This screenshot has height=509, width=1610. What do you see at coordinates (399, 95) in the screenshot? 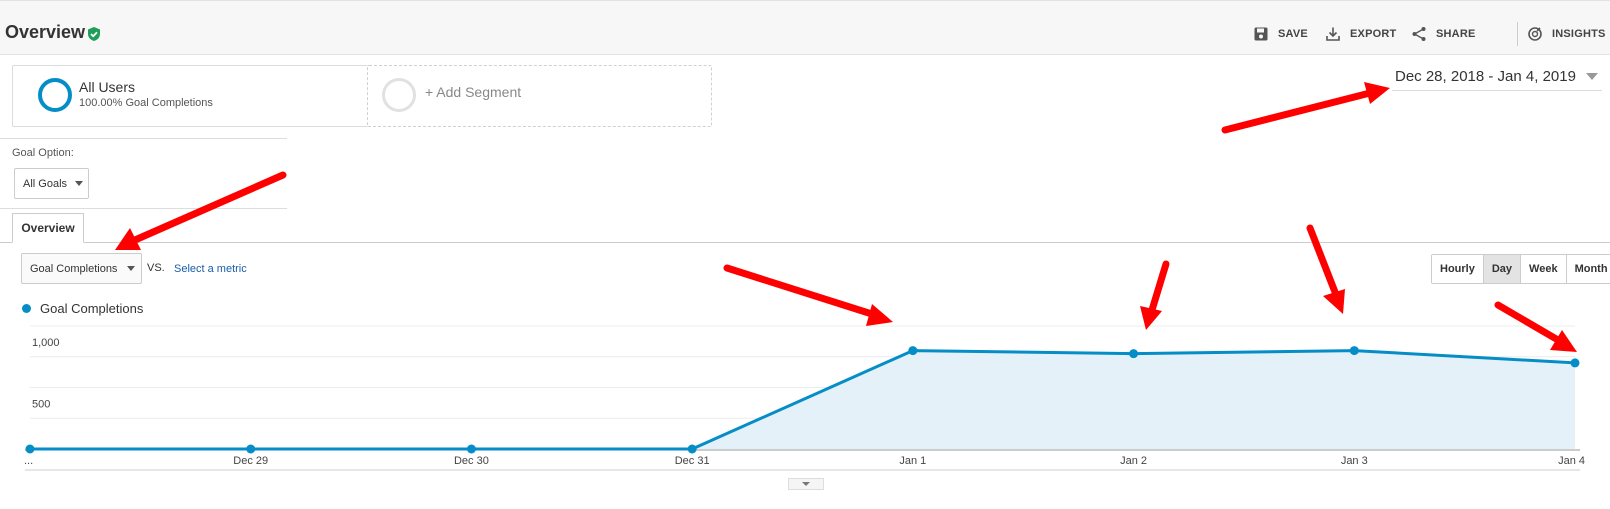
I see `empty-segment-ring-icon` at bounding box center [399, 95].